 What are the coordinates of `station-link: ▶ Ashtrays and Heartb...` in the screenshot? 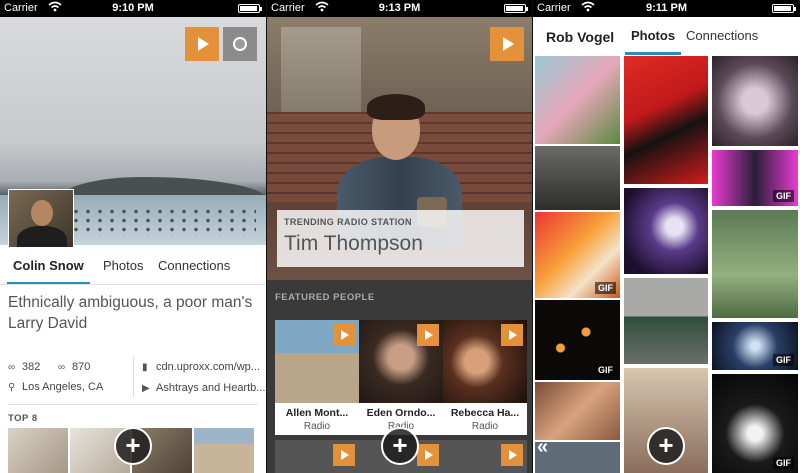 It's located at (203, 388).